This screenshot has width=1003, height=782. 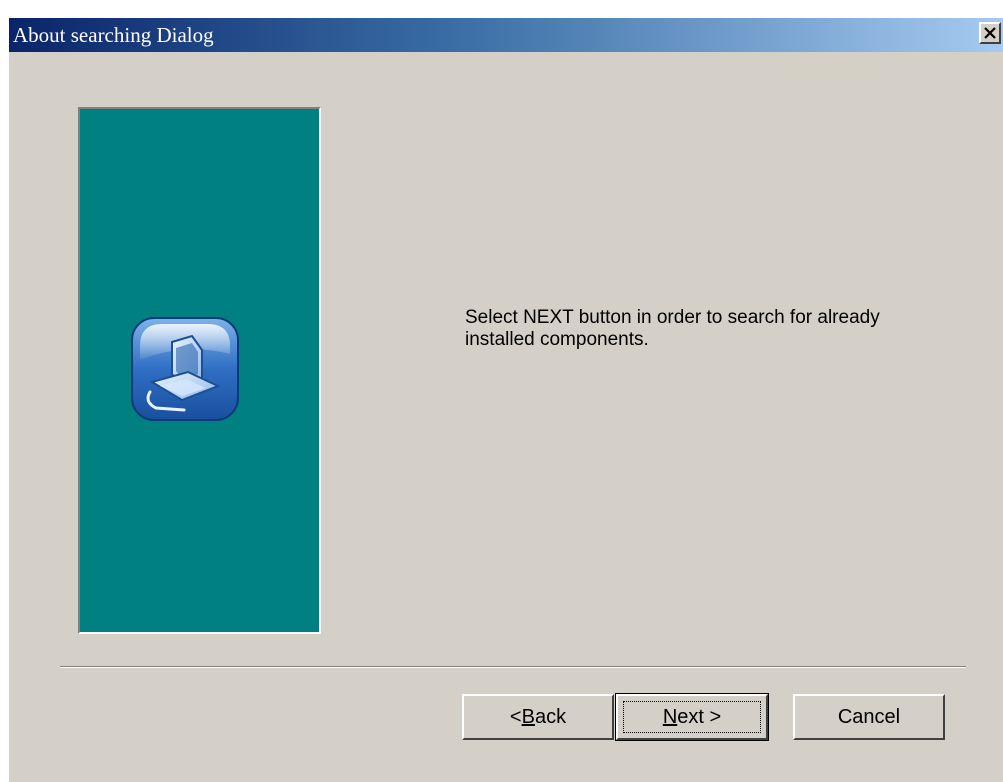 I want to click on cancel-button: Cancel, so click(x=869, y=717).